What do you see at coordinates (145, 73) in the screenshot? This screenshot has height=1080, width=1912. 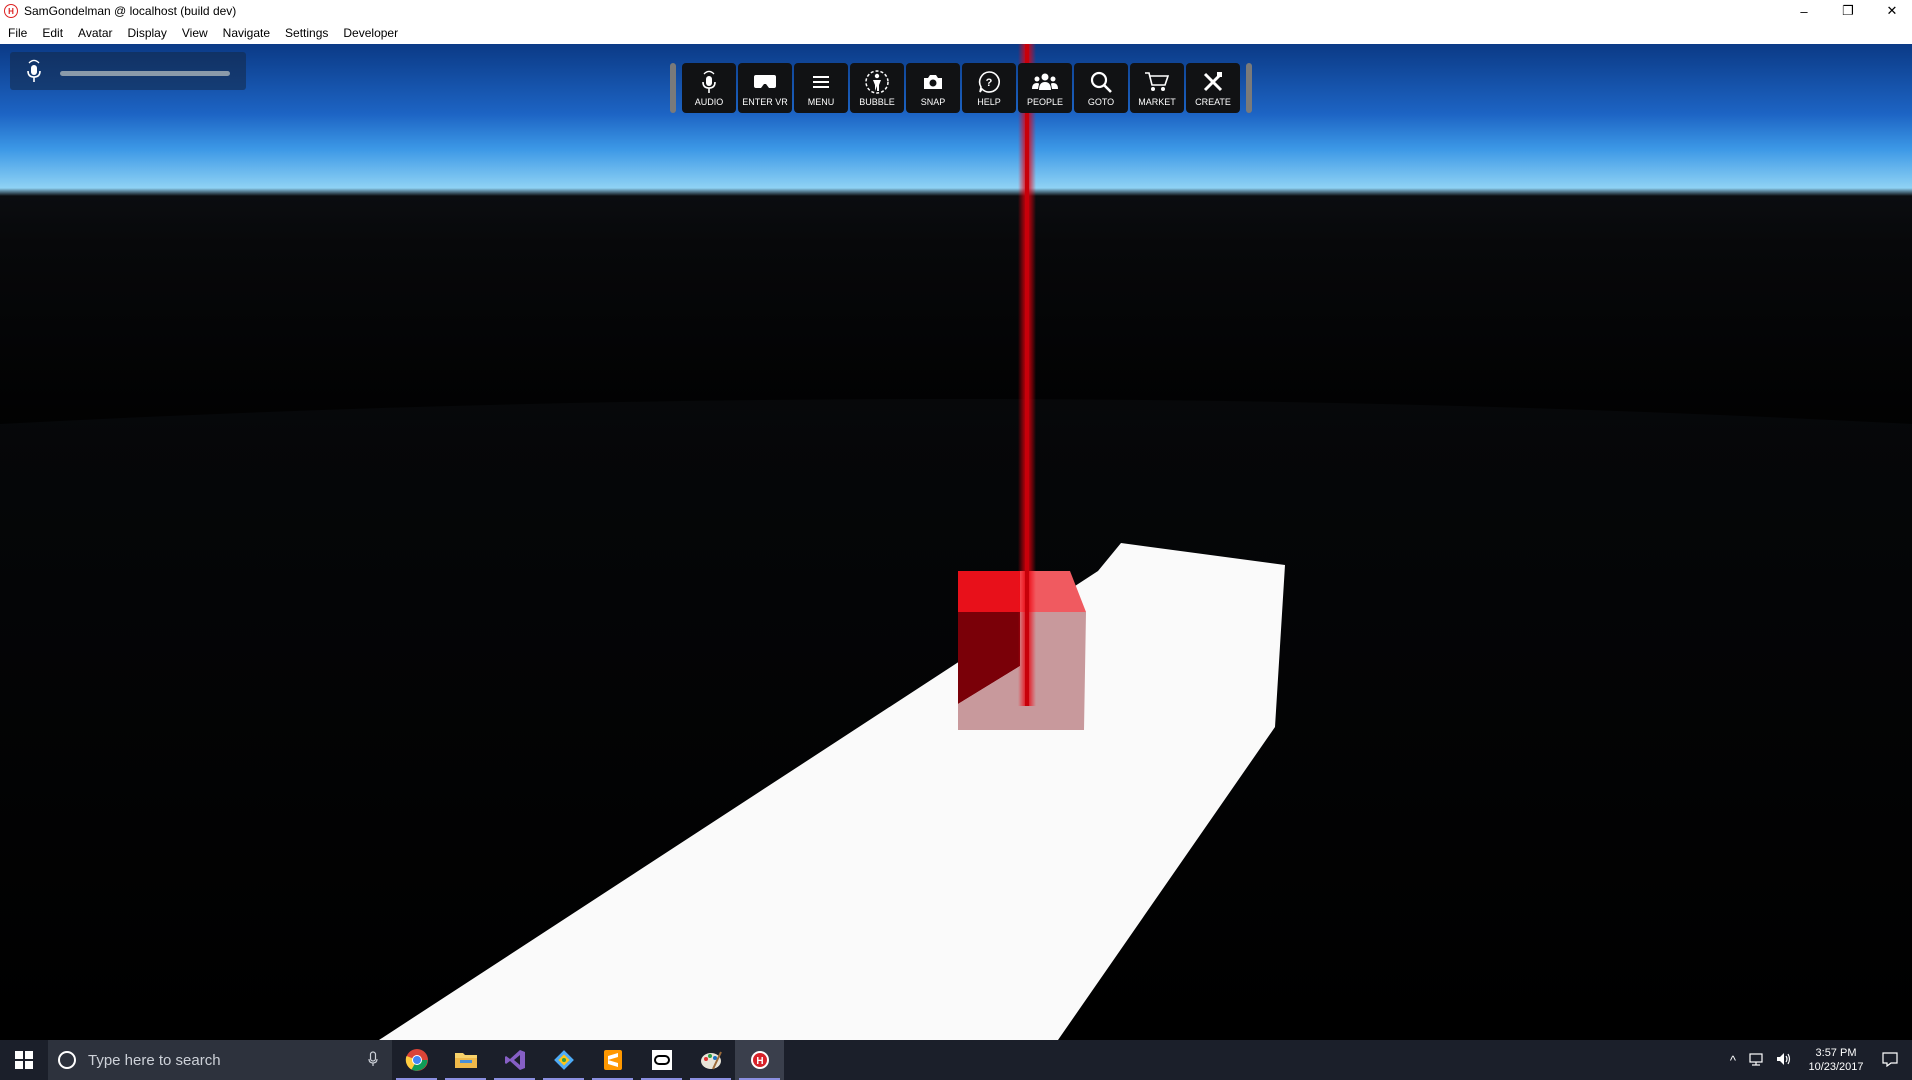 I see `audio-level-bar` at bounding box center [145, 73].